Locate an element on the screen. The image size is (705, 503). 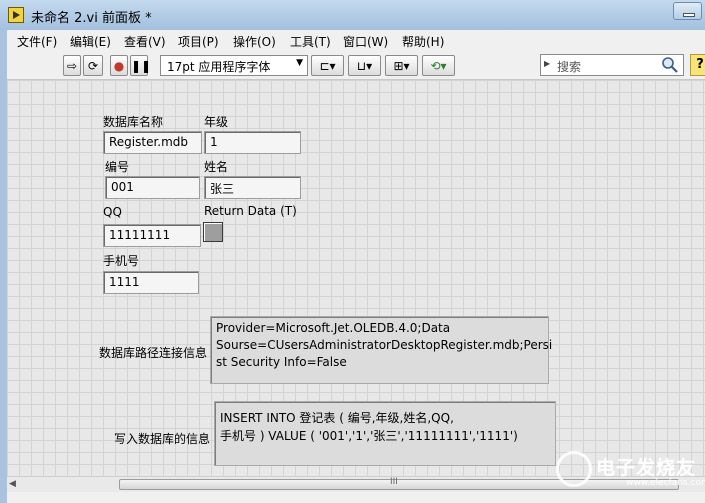
qq-field: 11111111 is located at coordinates (152, 235).